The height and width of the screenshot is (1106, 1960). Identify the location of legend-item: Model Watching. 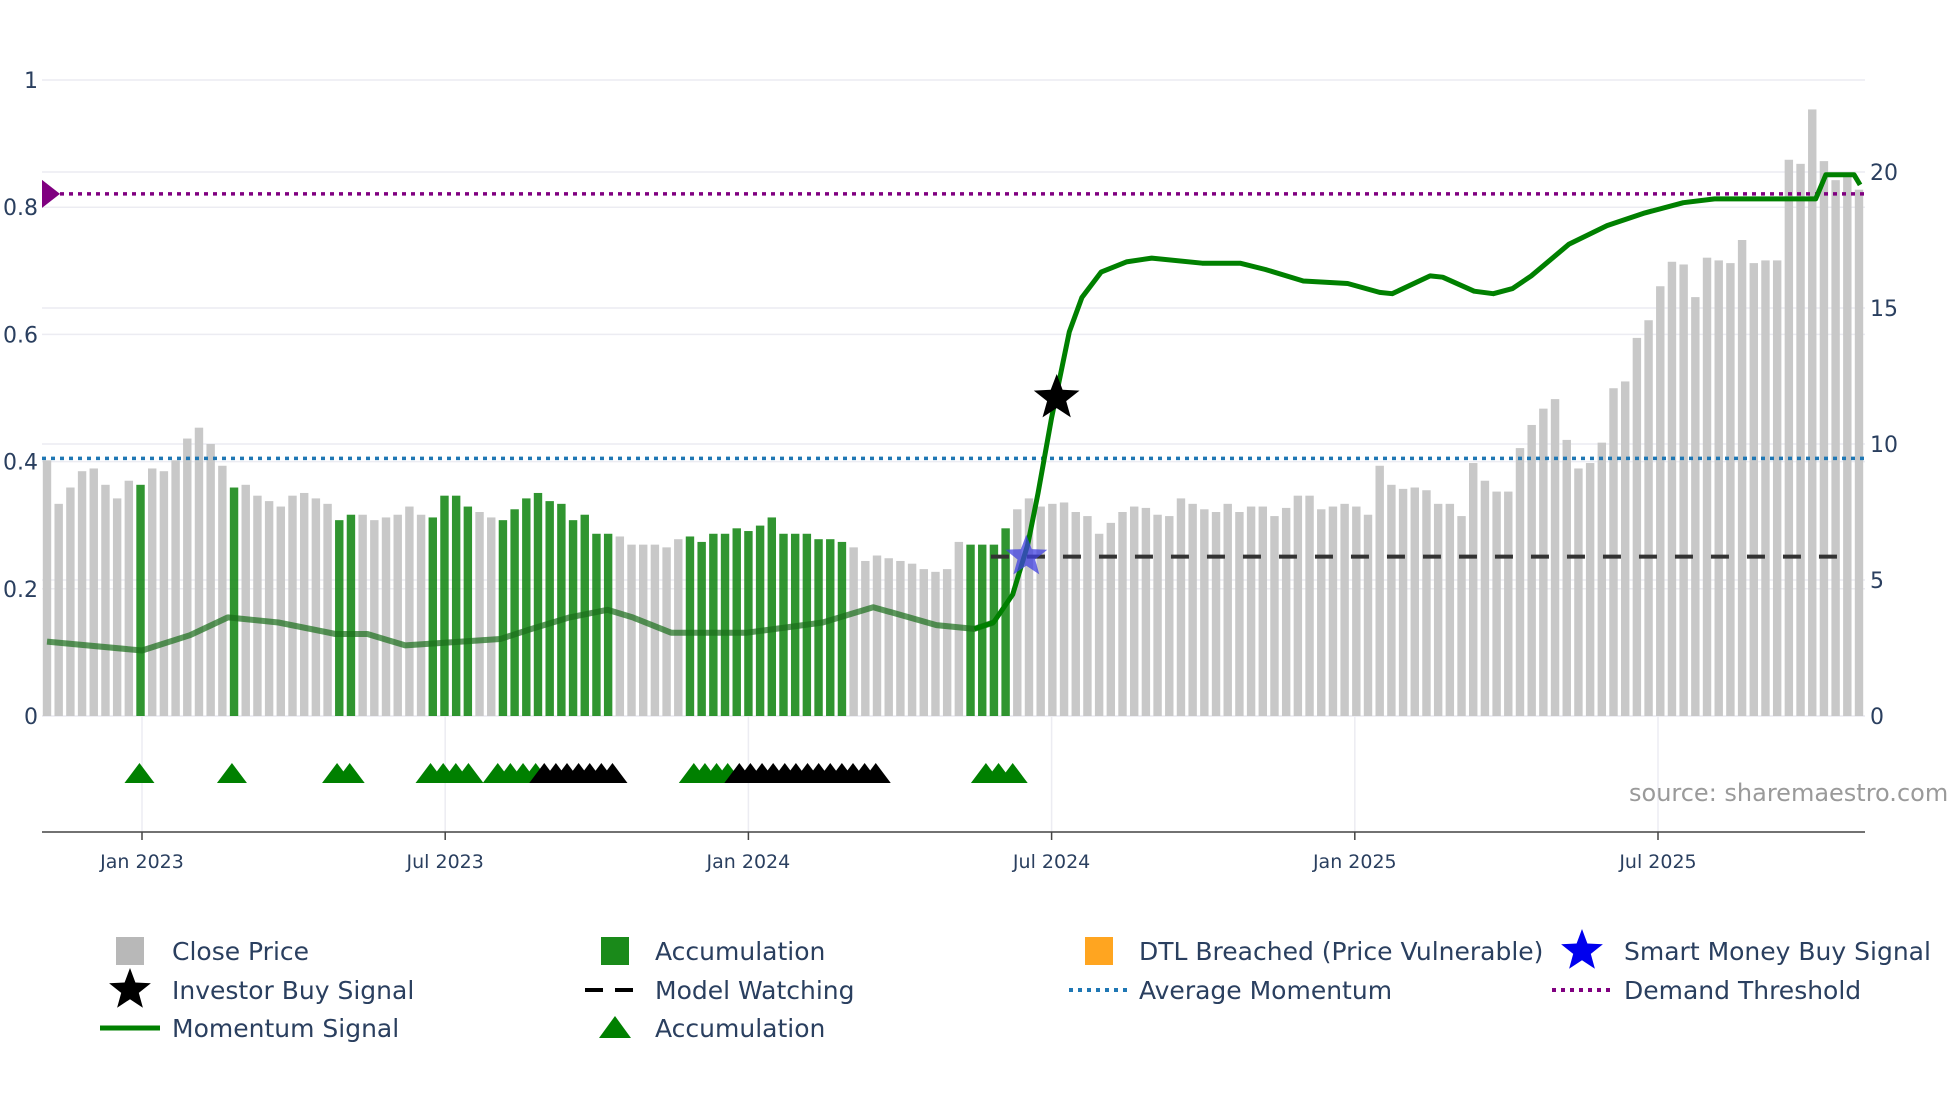
(720, 990).